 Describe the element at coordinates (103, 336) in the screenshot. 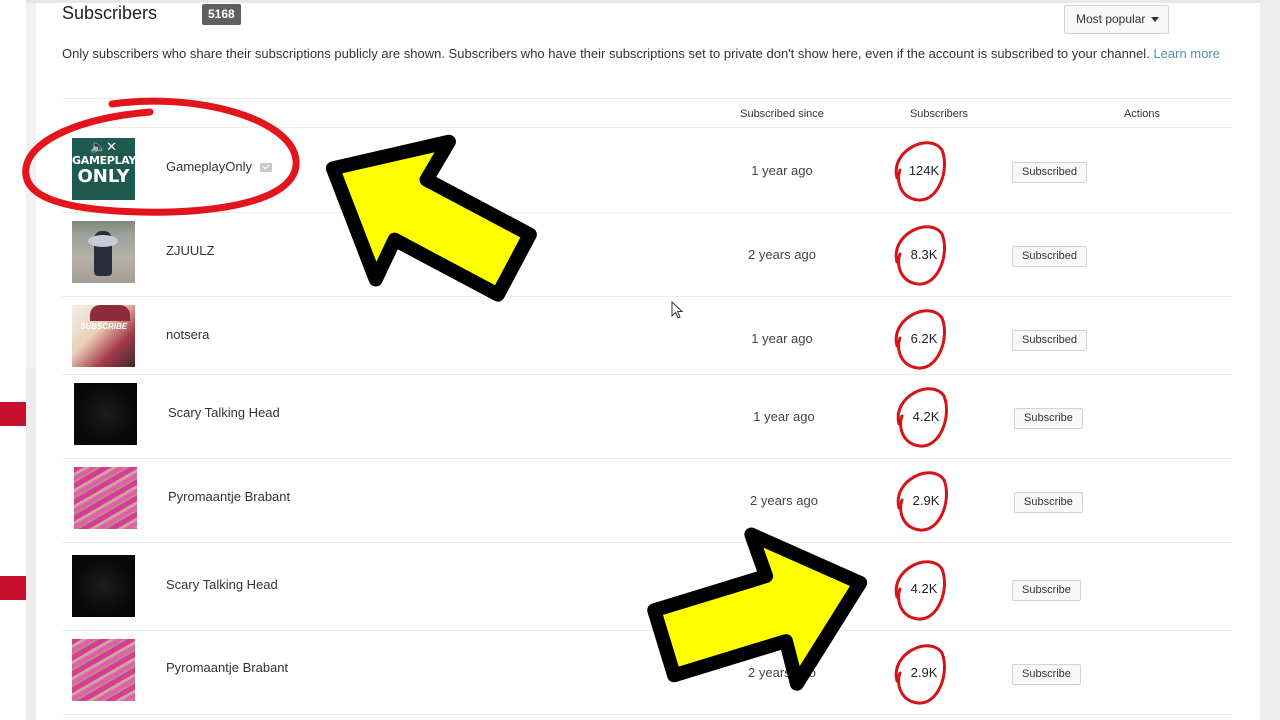

I see `avatar-notsera: SUBSCRIBE` at that location.